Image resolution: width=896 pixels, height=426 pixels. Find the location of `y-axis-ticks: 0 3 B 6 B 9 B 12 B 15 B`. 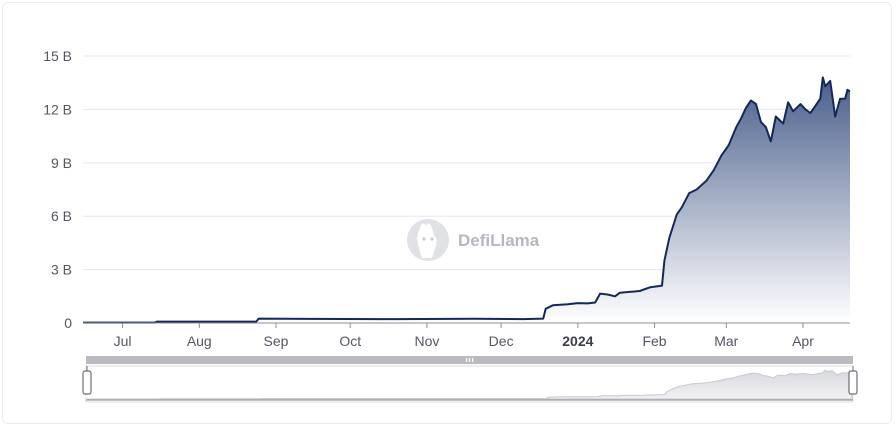

y-axis-ticks: 0 3 B 6 B 9 B 12 B 15 B is located at coordinates (57, 189).